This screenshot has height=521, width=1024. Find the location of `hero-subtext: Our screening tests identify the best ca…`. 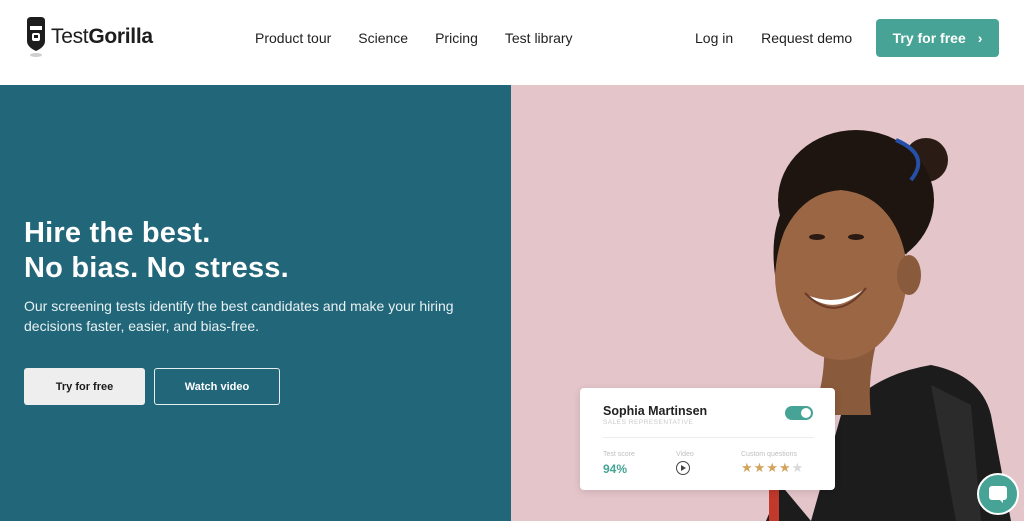

hero-subtext: Our screening tests identify the best ca… is located at coordinates (239, 316).